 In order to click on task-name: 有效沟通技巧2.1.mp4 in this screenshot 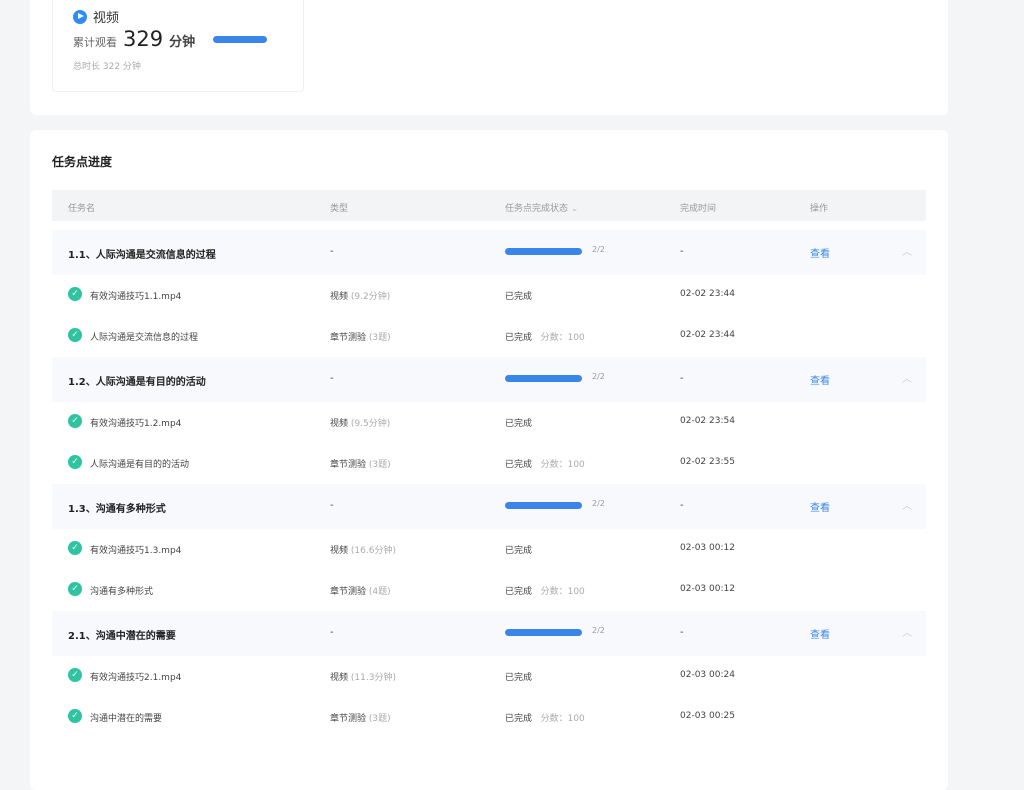, I will do `click(136, 678)`.